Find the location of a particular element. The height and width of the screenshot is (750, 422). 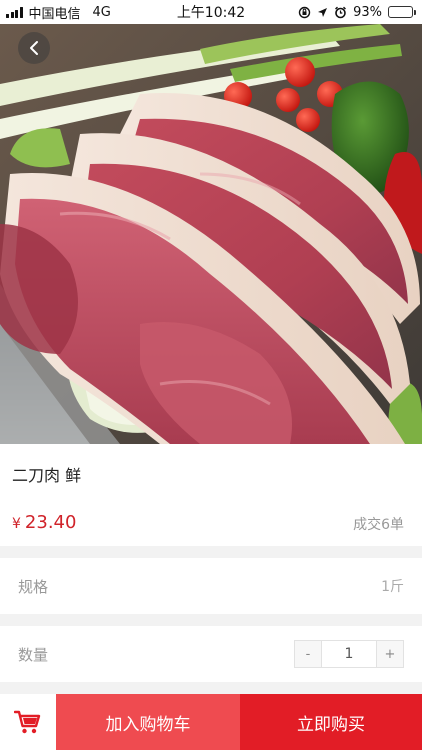

chevron-left-icon is located at coordinates (34, 48).